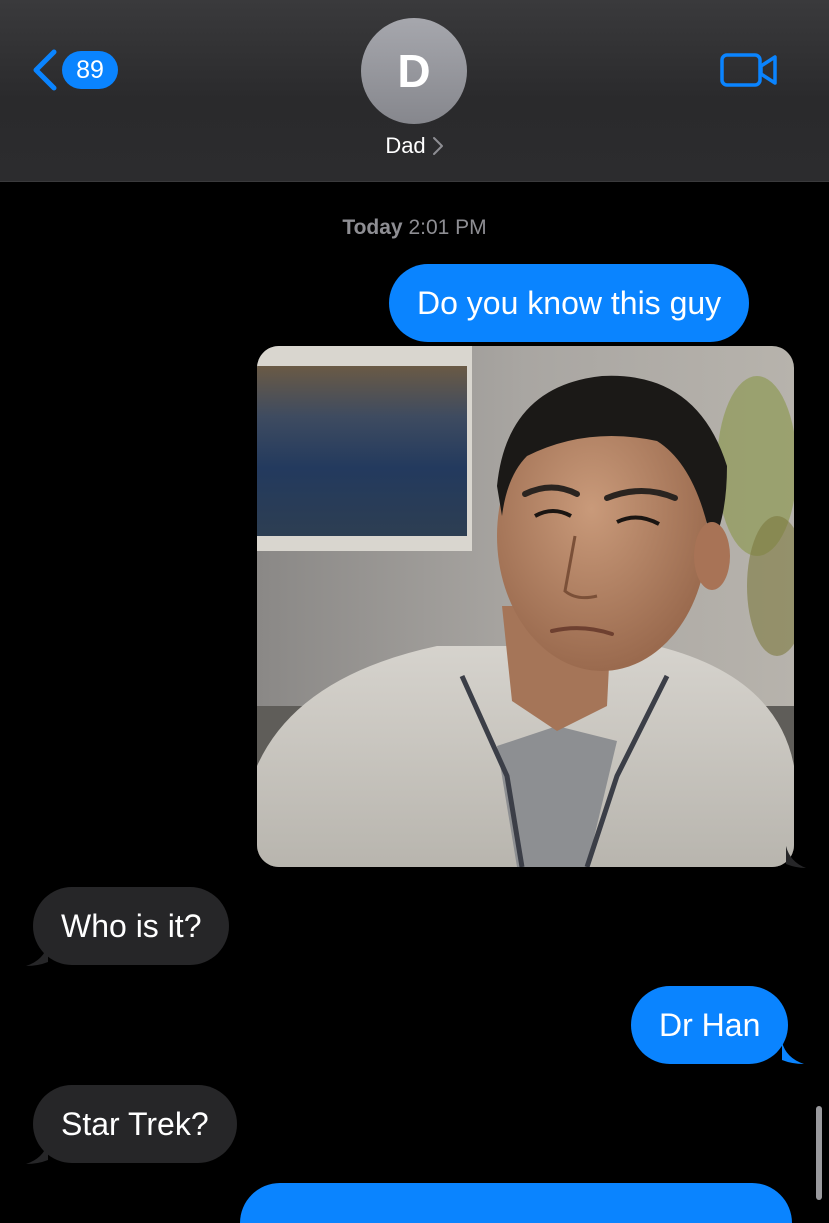 The image size is (829, 1223). I want to click on contact-name-button: Dad, so click(414, 146).